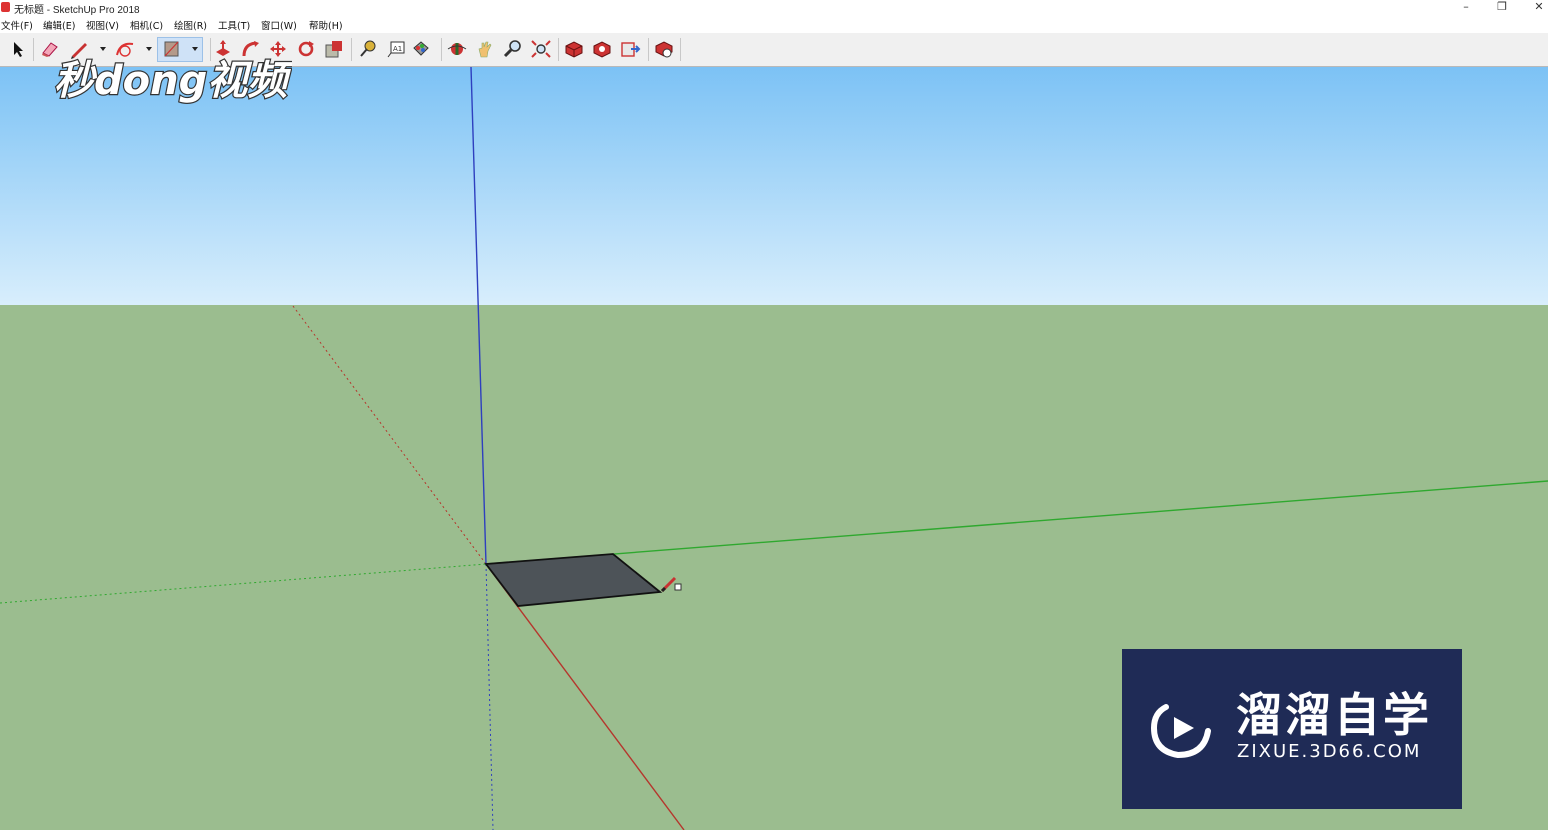 The image size is (1548, 830). What do you see at coordinates (326, 25) in the screenshot?
I see `menu-help: 帮助(H)` at bounding box center [326, 25].